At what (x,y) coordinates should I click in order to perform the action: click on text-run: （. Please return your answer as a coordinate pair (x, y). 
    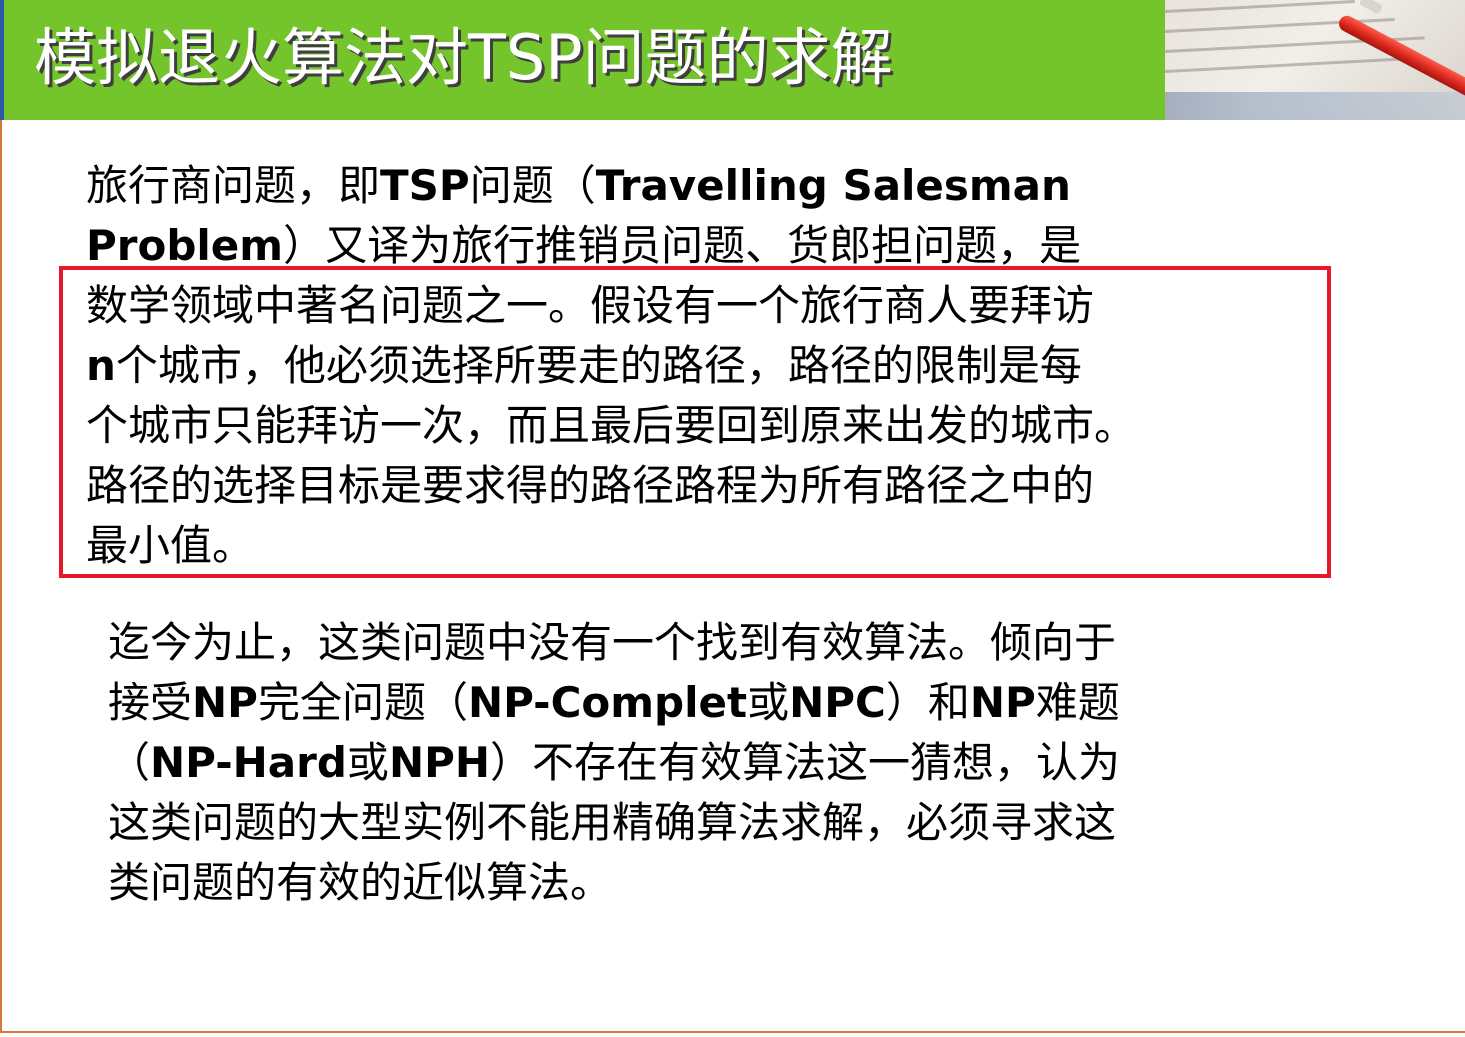
    Looking at the image, I should click on (129, 762).